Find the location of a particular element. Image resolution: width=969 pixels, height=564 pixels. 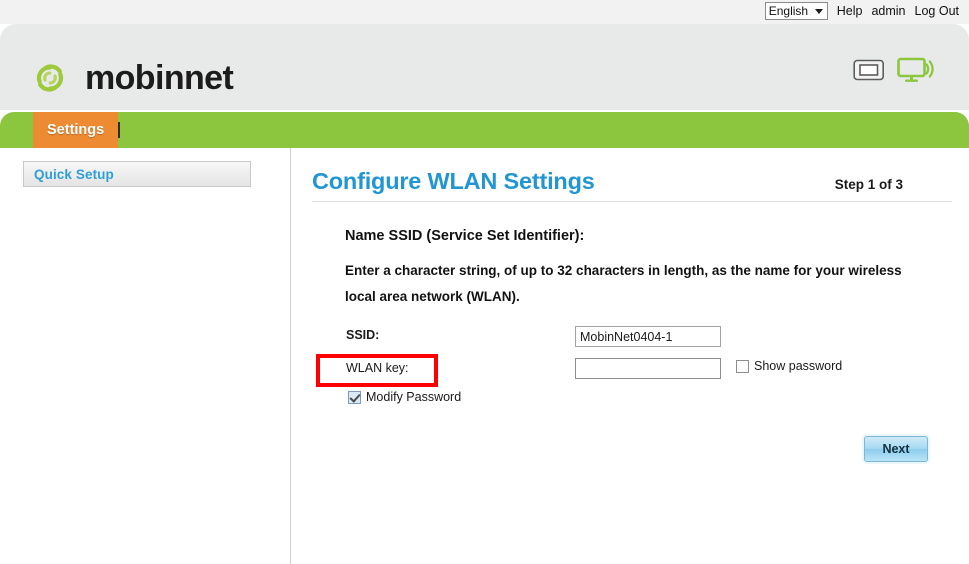

ssid-label: SSID: is located at coordinates (363, 335).